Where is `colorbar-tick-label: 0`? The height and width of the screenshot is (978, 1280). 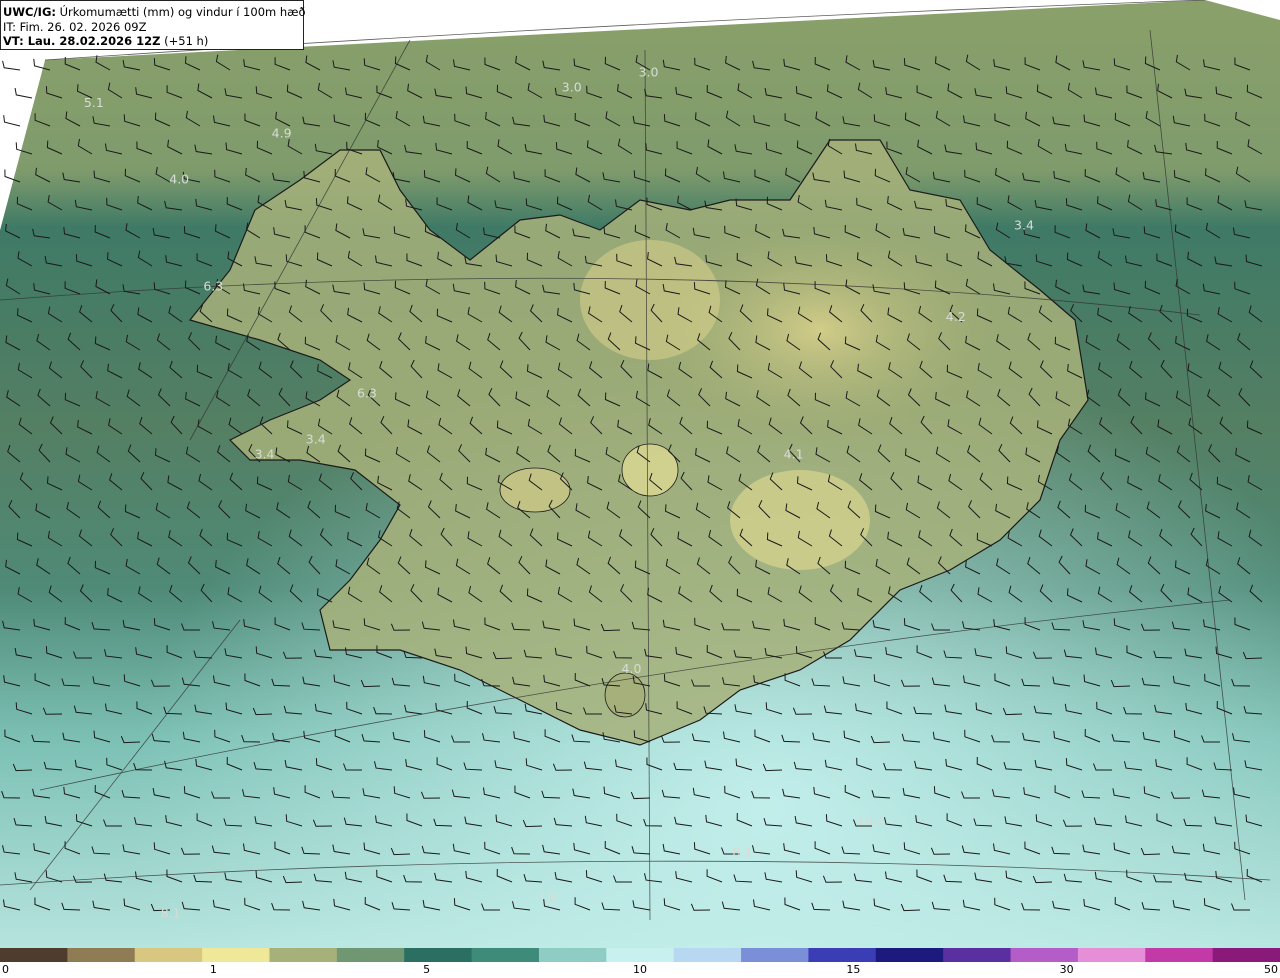 colorbar-tick-label: 0 is located at coordinates (5, 969).